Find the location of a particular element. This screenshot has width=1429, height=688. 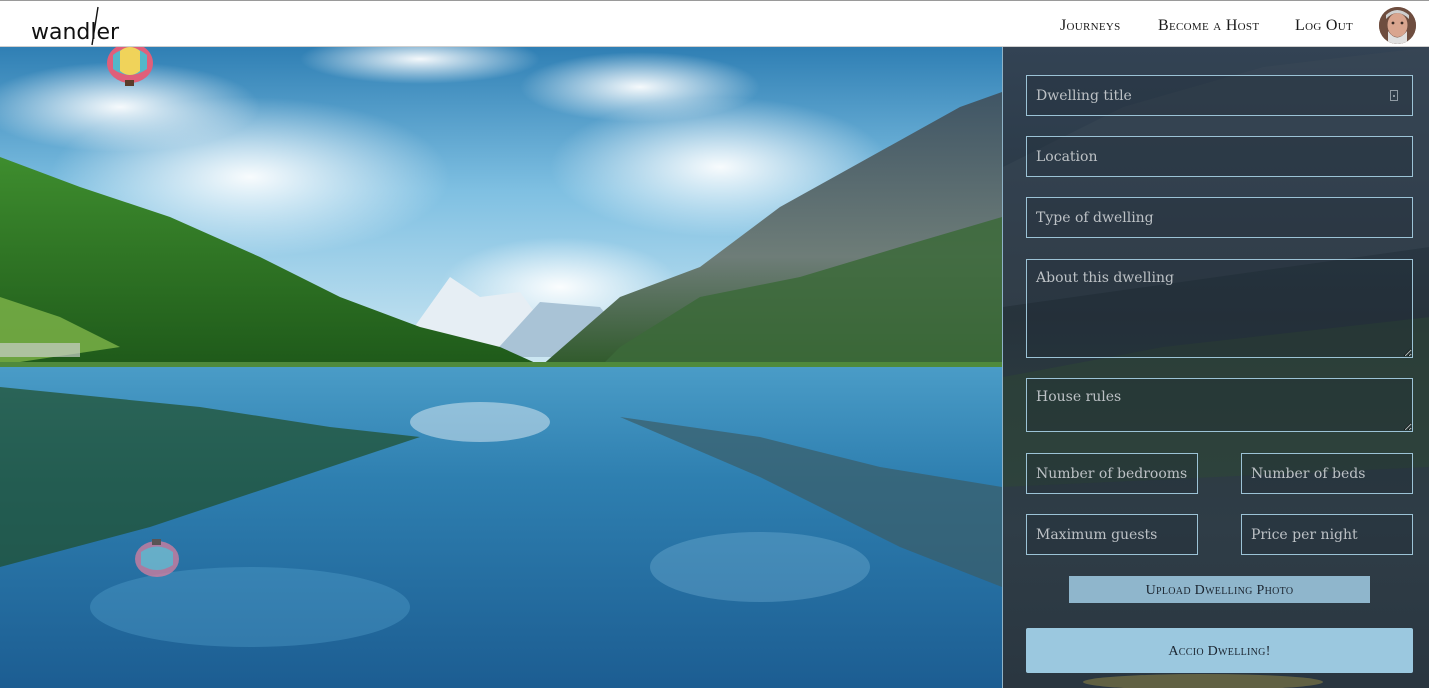

submit-dwelling-button: Accio Dwelling! is located at coordinates (1219, 650).